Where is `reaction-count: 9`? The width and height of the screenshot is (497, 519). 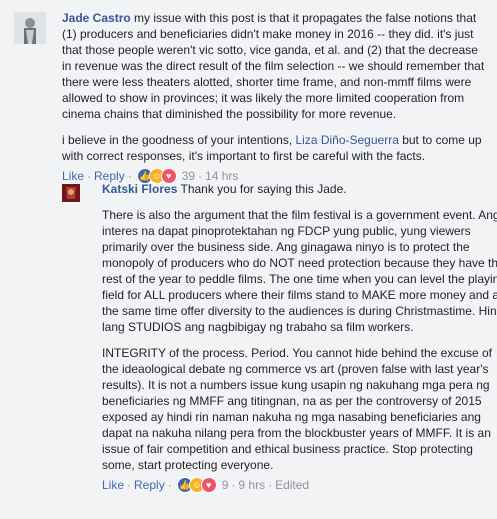 reaction-count: 9 is located at coordinates (225, 485).